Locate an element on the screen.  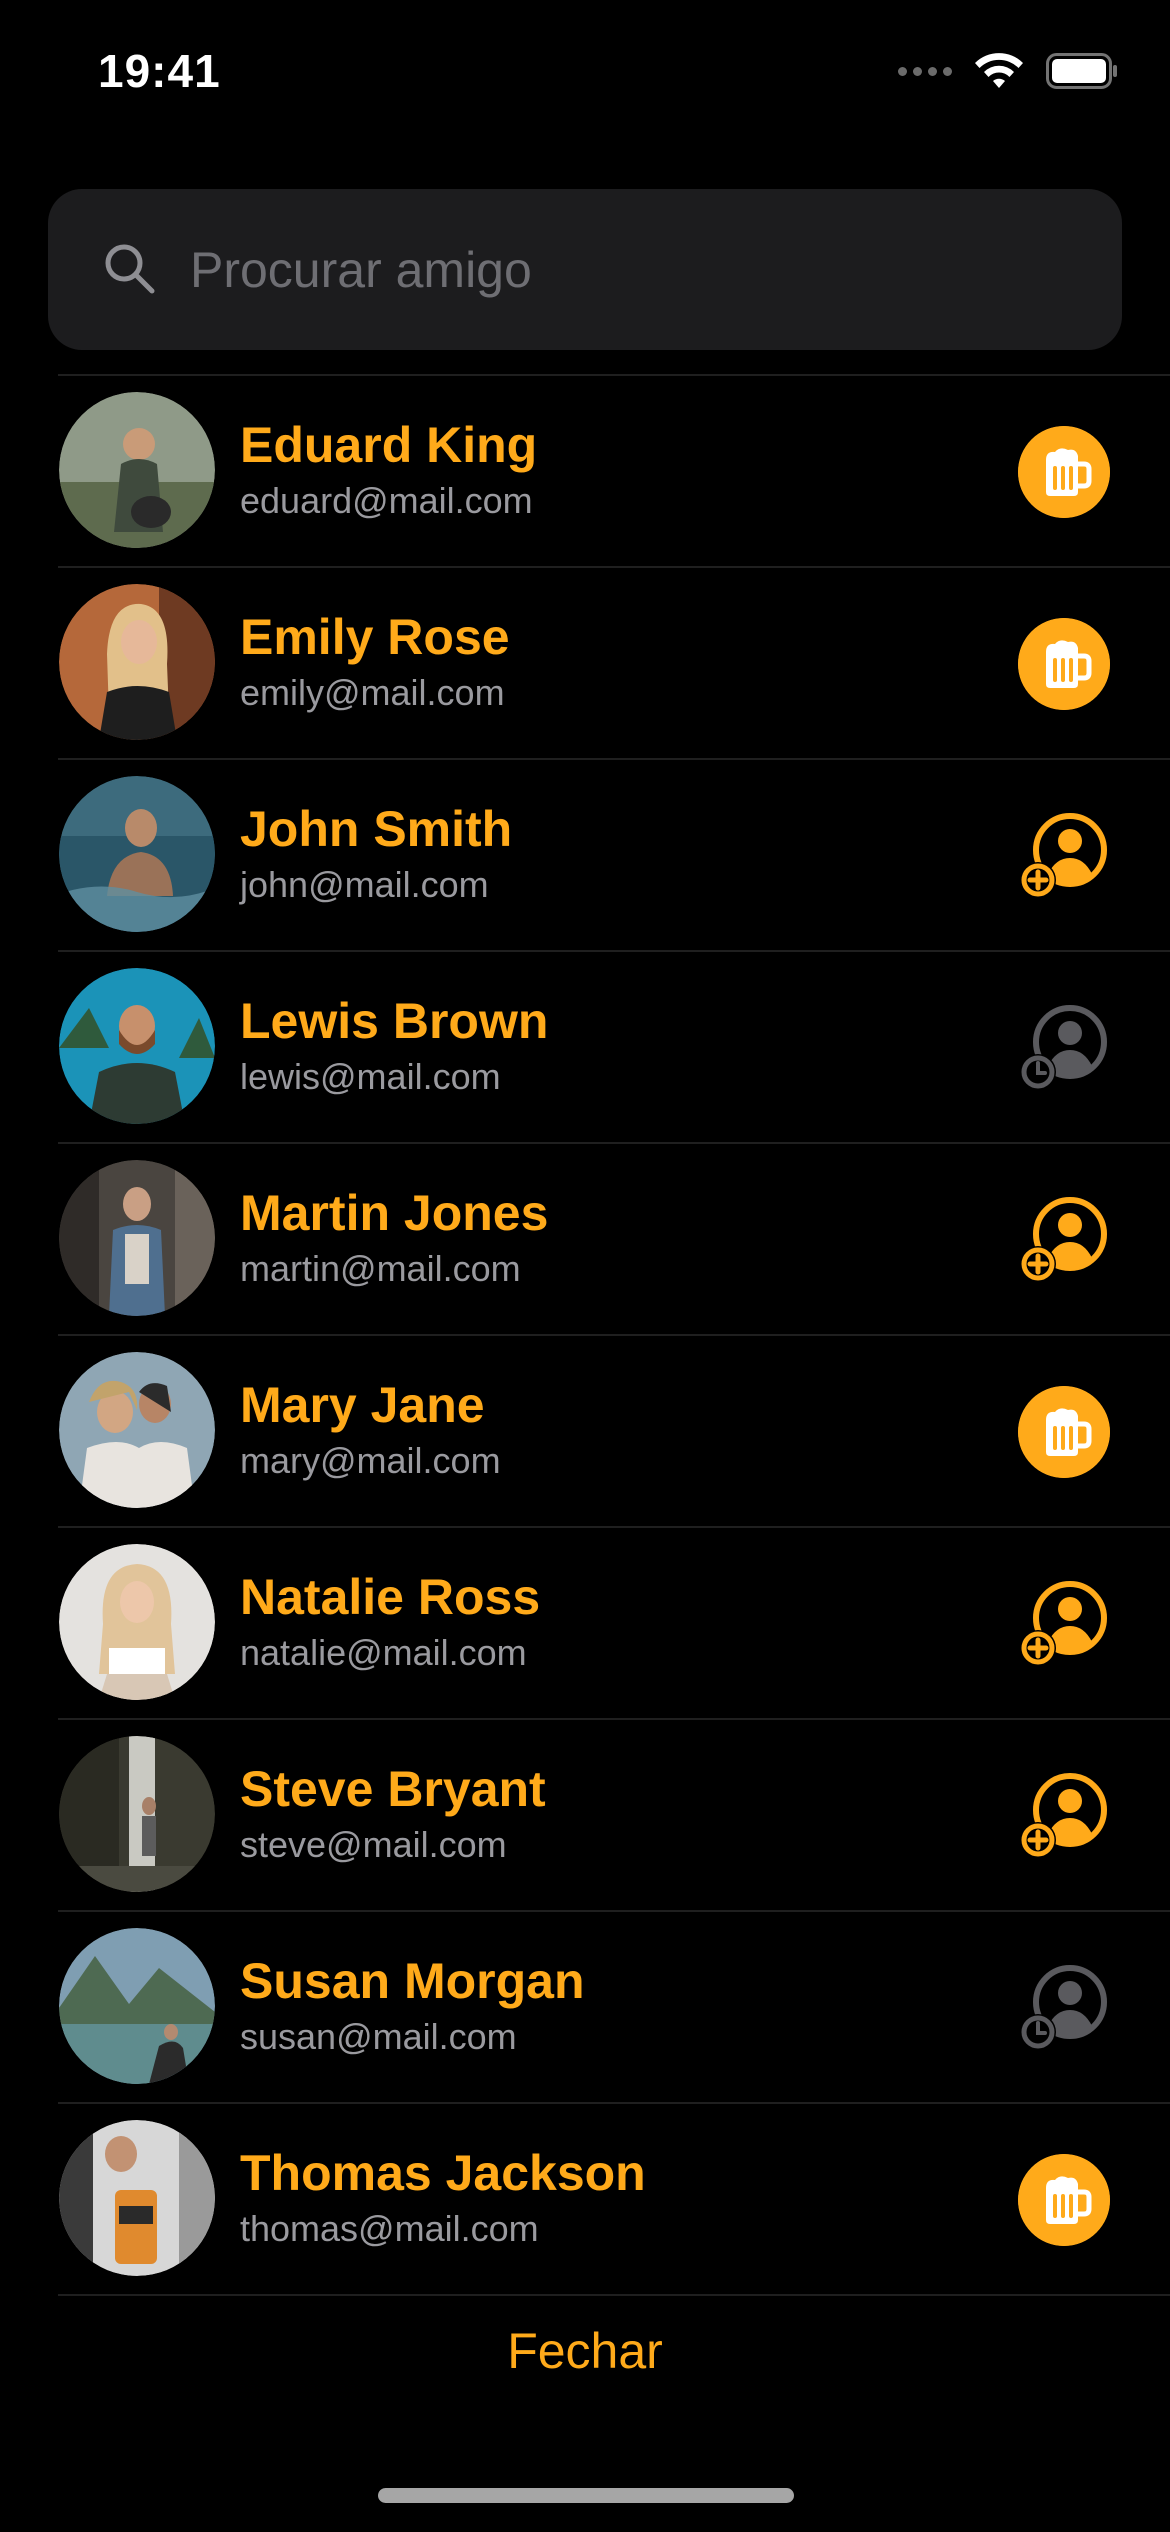
friend-name: John Smith is located at coordinates (376, 829).